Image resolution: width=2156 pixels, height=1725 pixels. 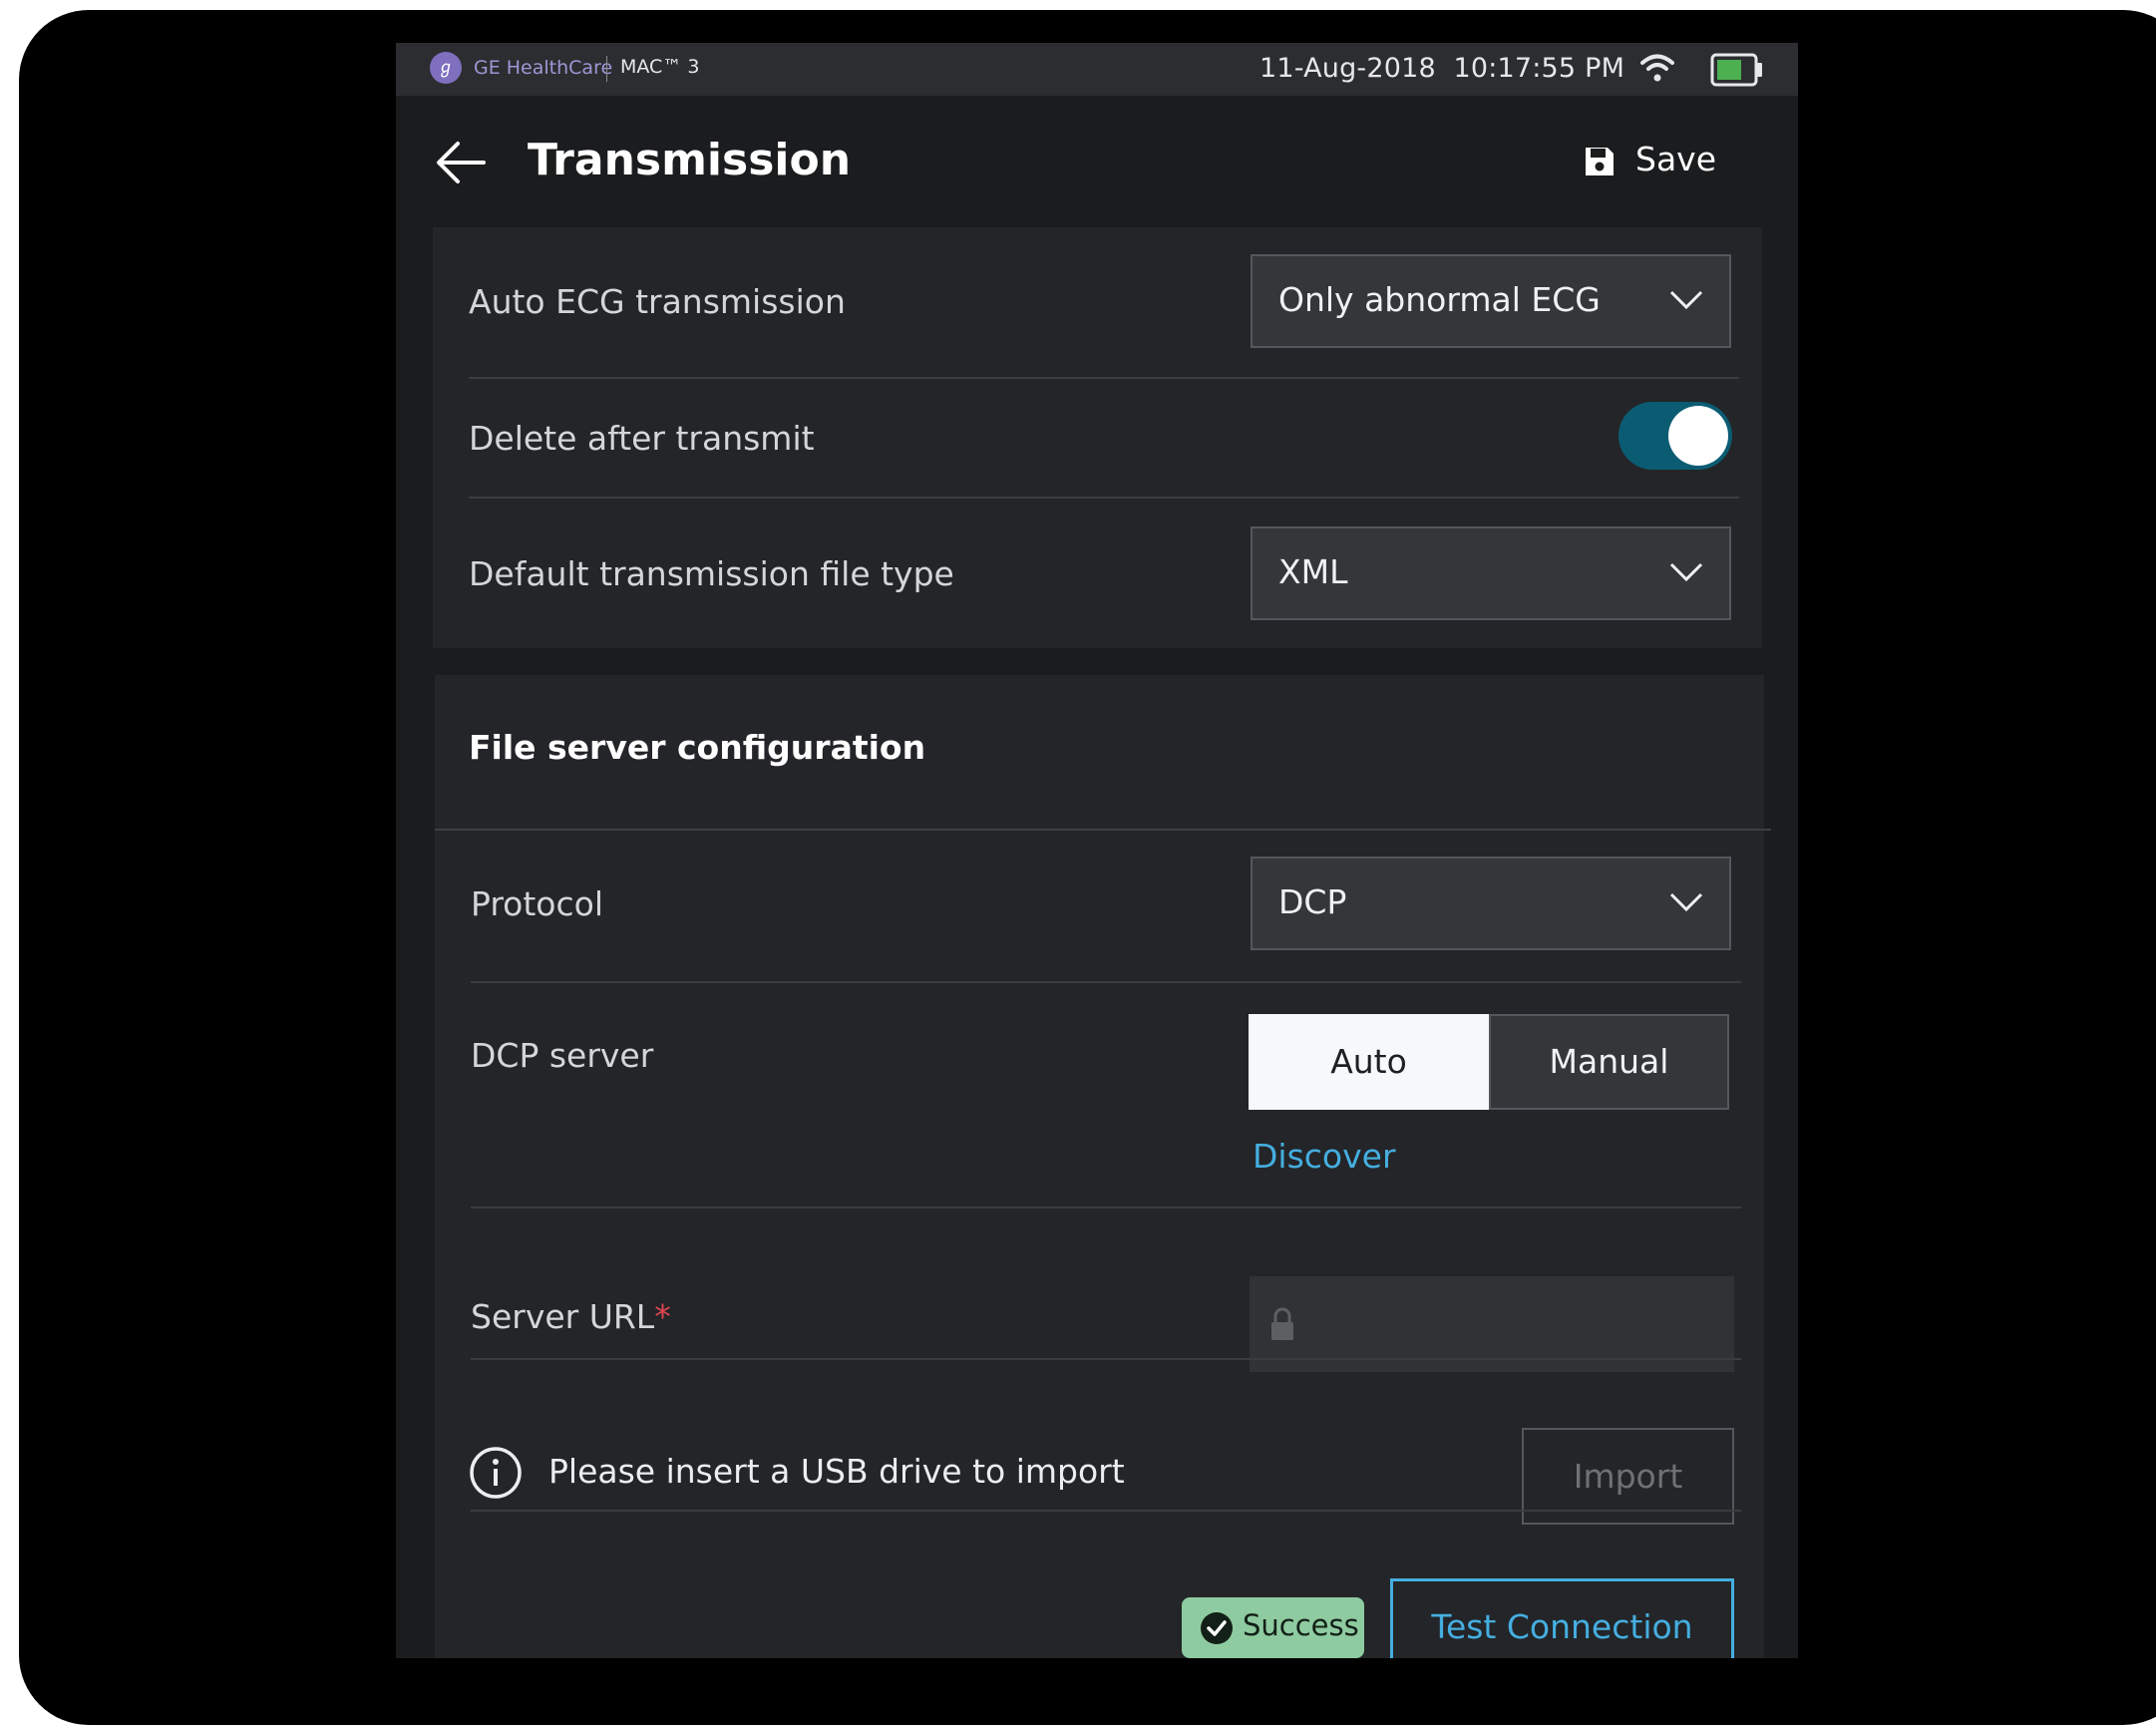 I want to click on status-text: Success, so click(x=1301, y=1625).